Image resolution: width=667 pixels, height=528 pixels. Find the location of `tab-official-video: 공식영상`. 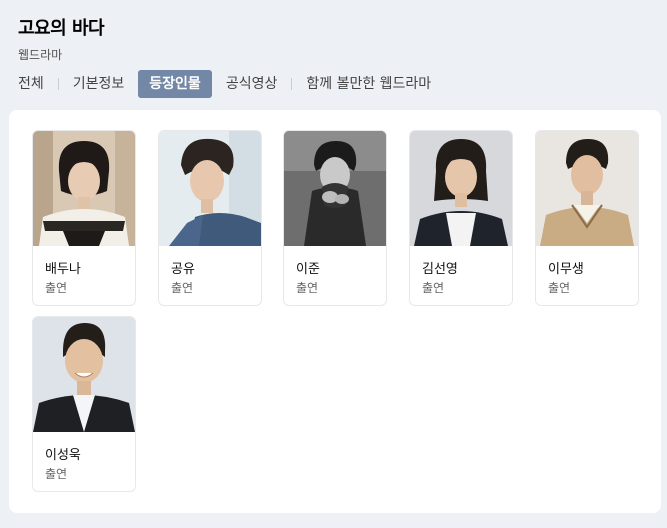

tab-official-video: 공식영상 is located at coordinates (252, 84).